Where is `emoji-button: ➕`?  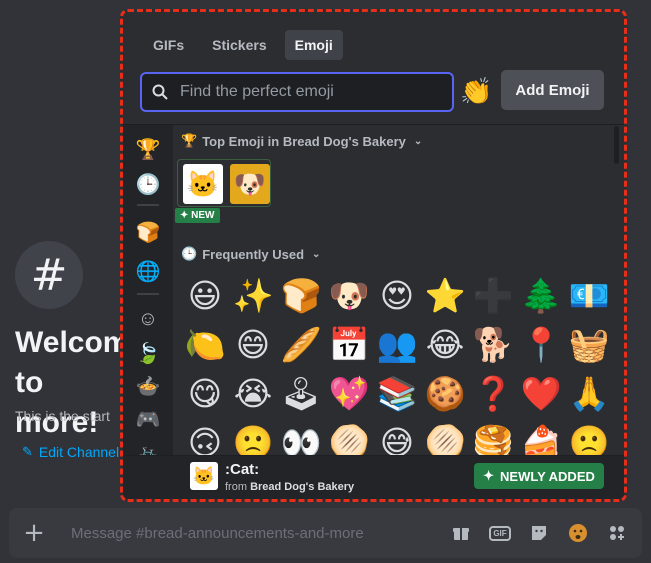 emoji-button: ➕ is located at coordinates (493, 295).